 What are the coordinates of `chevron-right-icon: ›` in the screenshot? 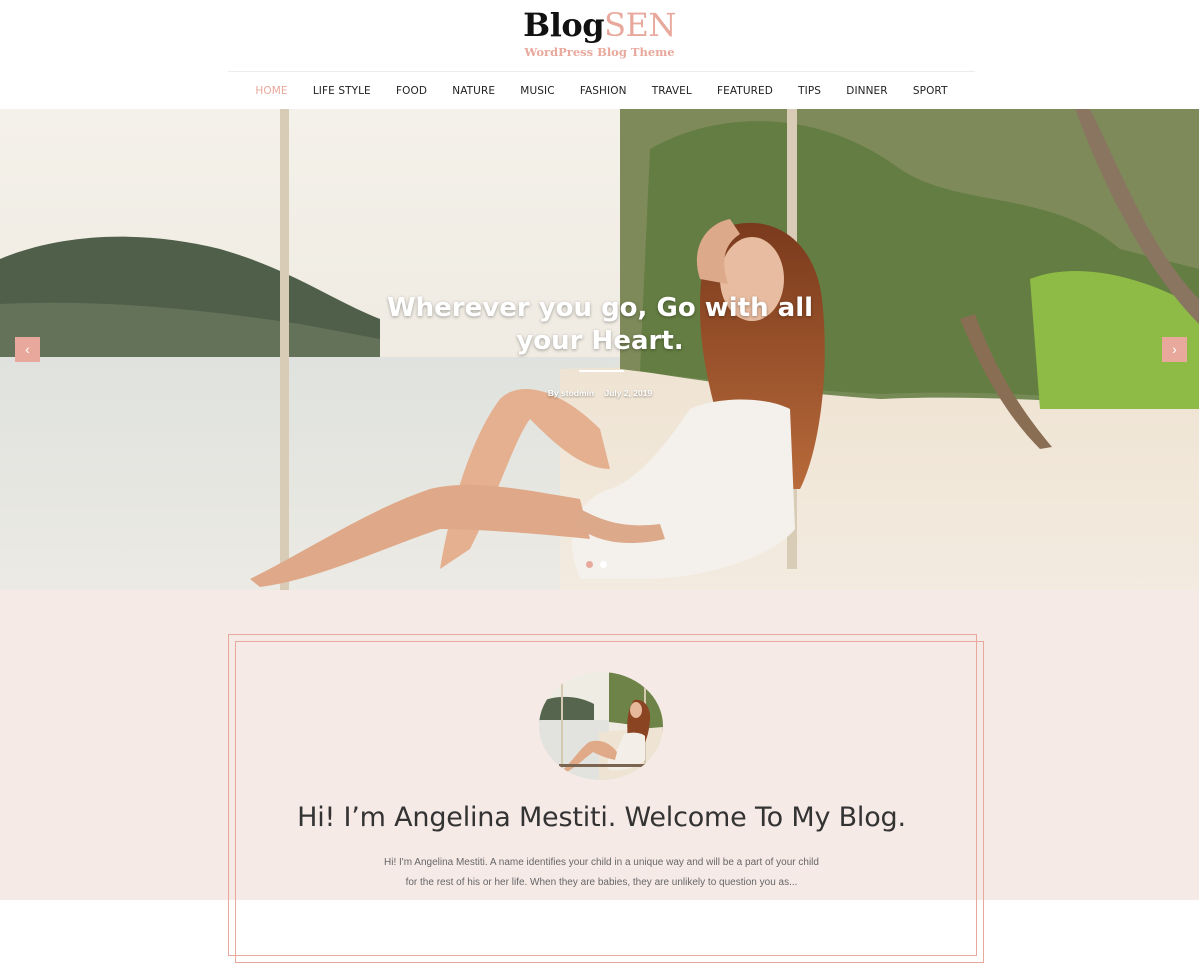 It's located at (1174, 349).